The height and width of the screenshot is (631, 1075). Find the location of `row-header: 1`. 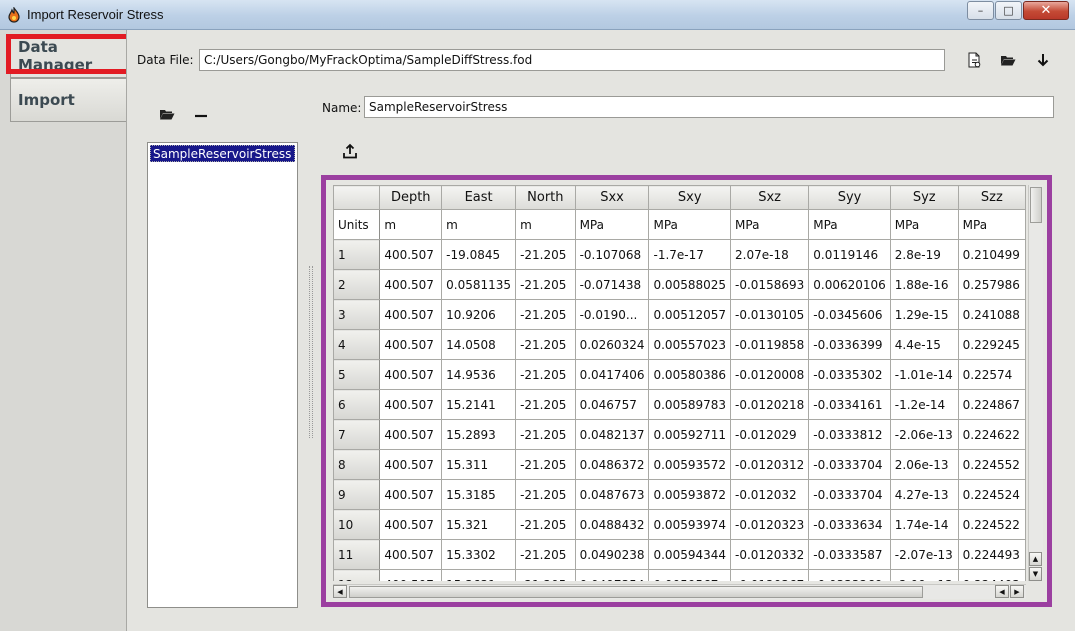

row-header: 1 is located at coordinates (357, 254).